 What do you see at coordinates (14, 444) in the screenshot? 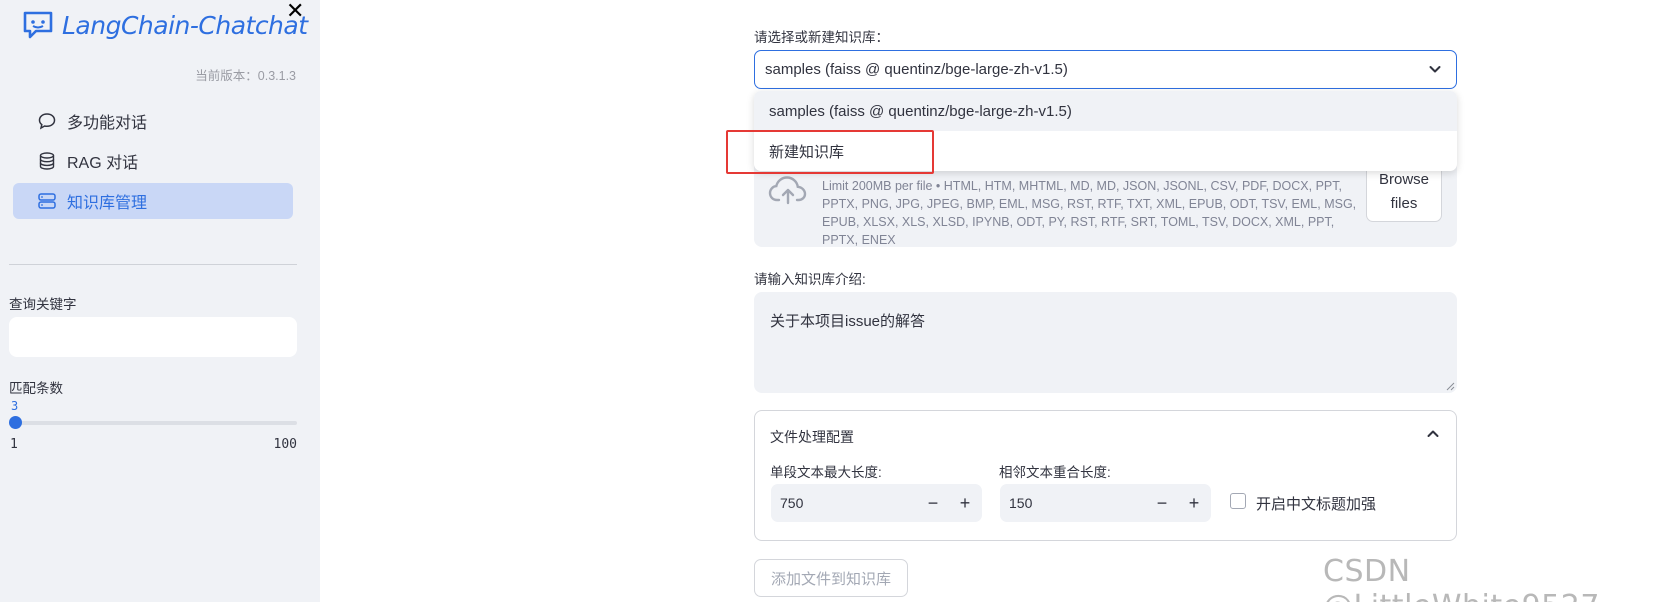
I see `slider-min: 1` at bounding box center [14, 444].